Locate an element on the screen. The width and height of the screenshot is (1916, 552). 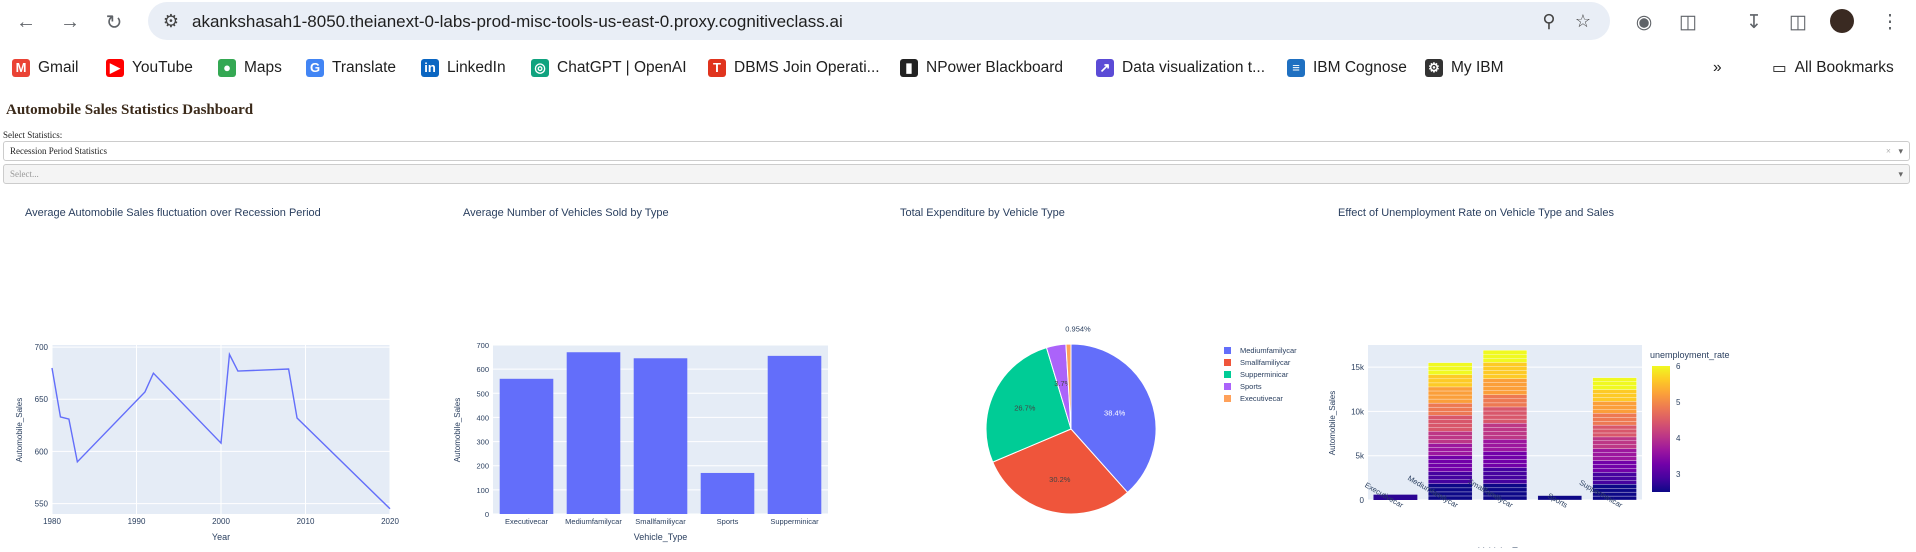
side-panel-icon: ◫ is located at coordinates (1798, 22).